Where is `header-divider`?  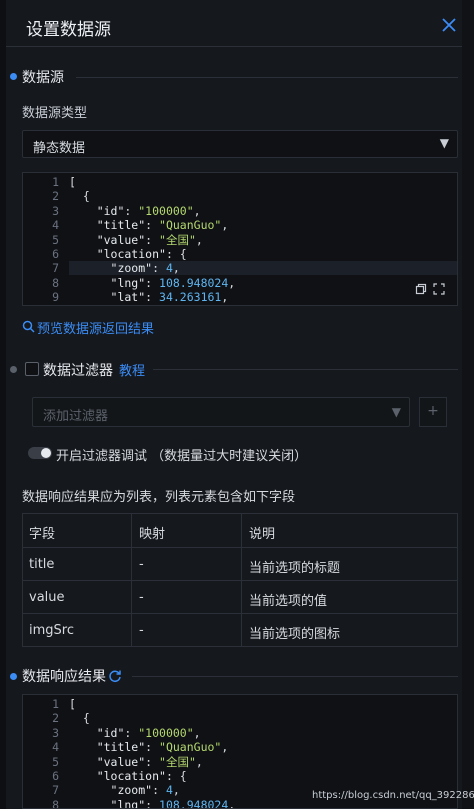
header-divider is located at coordinates (234, 46).